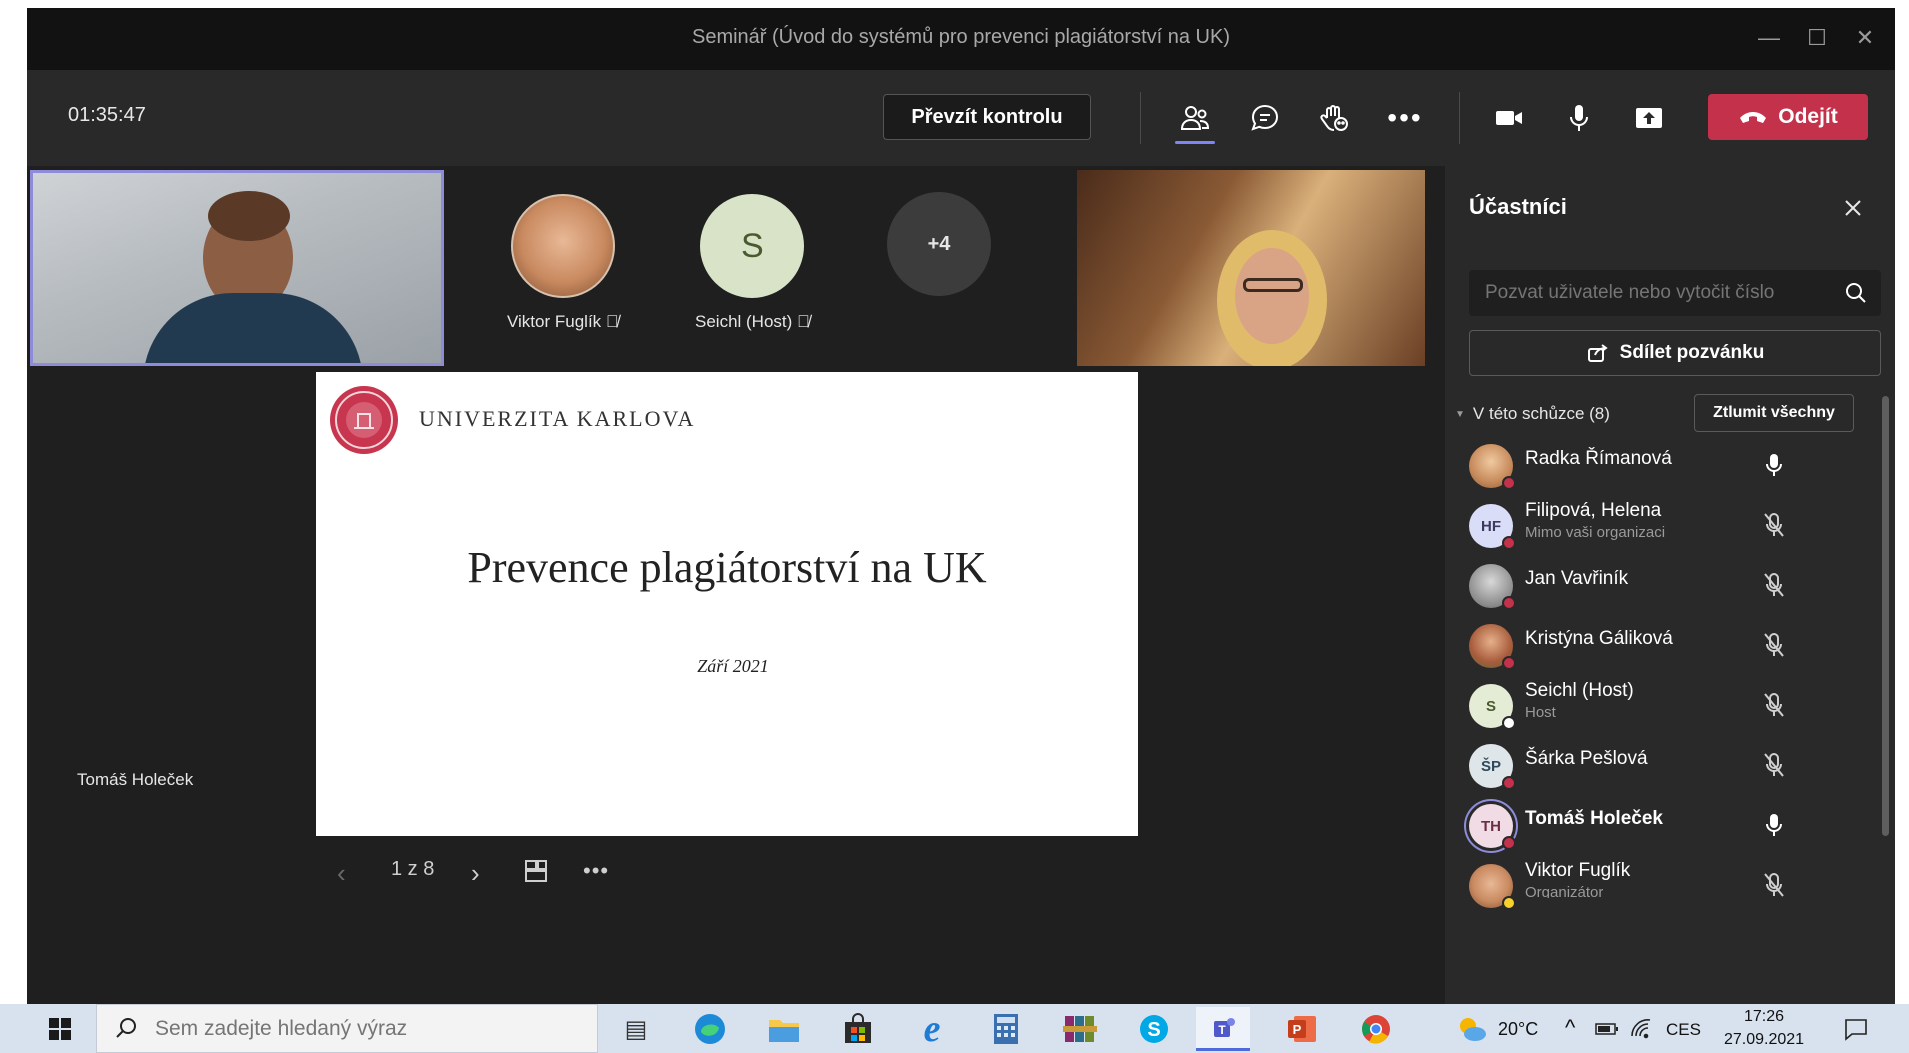 This screenshot has width=1909, height=1053. I want to click on reactions-button, so click(1335, 118).